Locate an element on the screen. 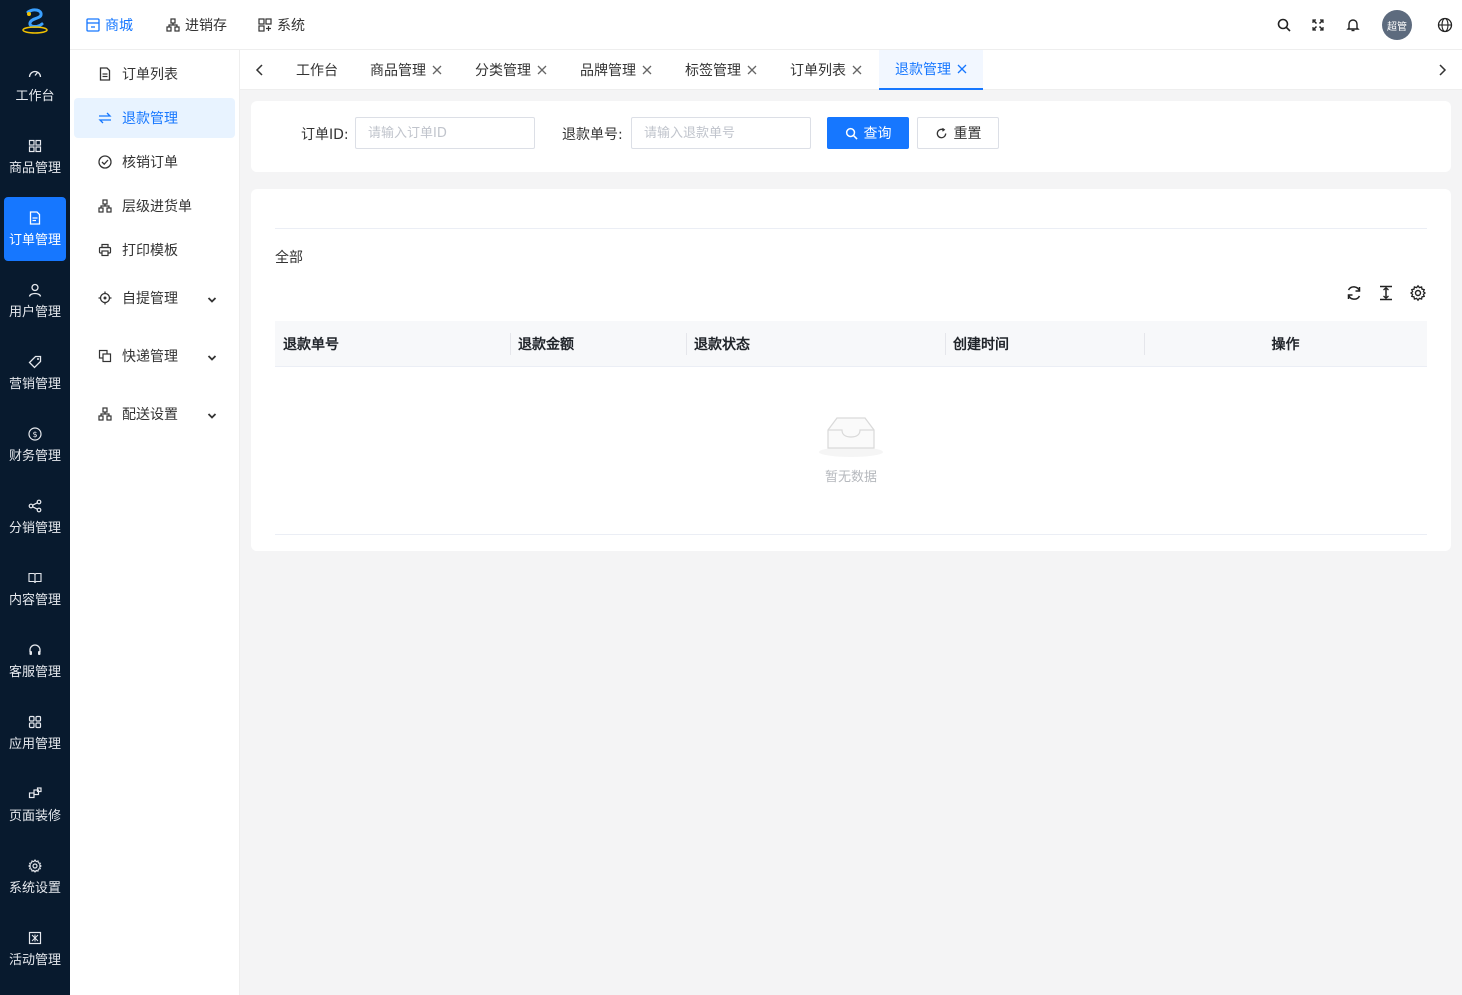 This screenshot has height=995, width=1462. rail-item-label: 应用管理 is located at coordinates (34, 744).